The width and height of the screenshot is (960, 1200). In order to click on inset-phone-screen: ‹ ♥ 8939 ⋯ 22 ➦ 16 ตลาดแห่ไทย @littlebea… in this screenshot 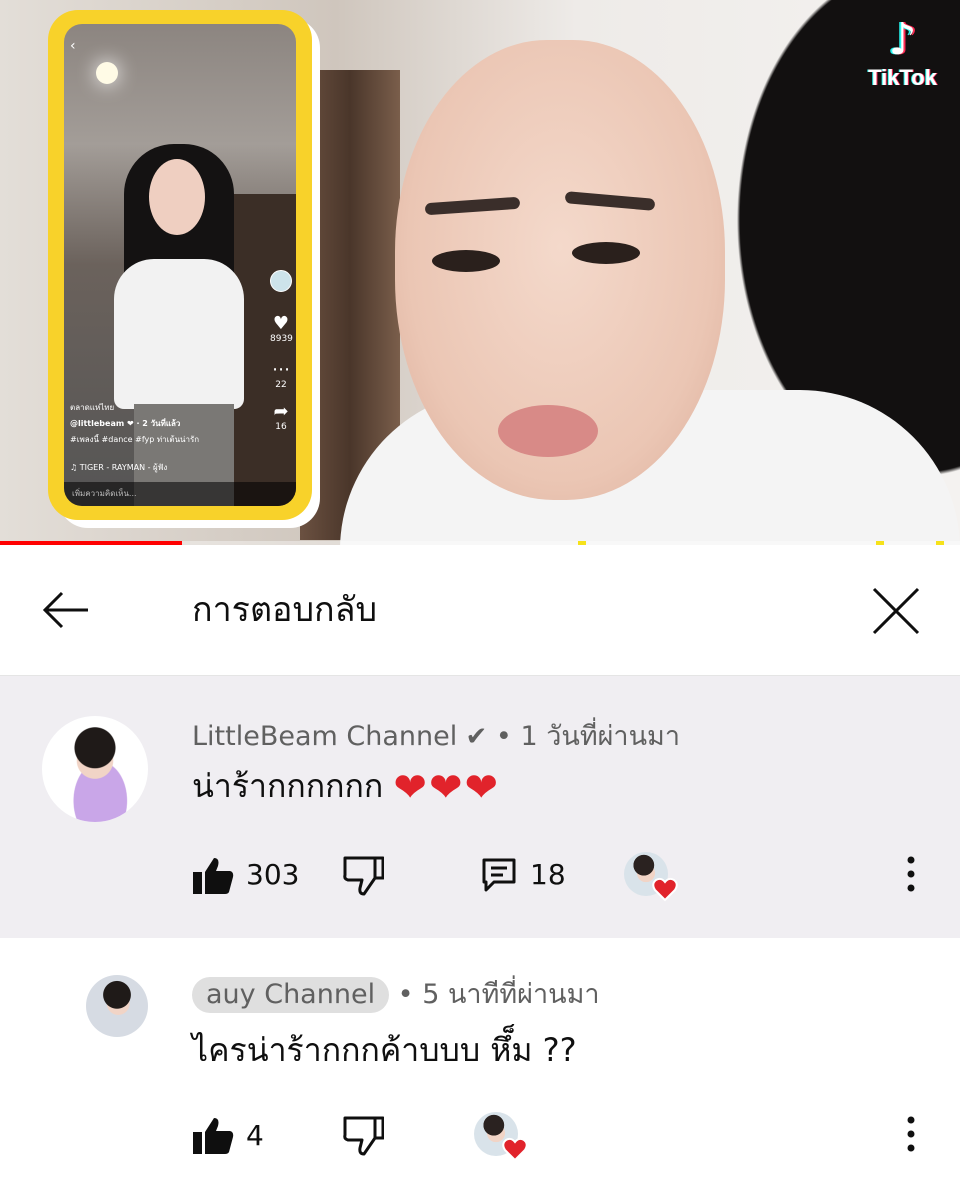, I will do `click(180, 265)`.